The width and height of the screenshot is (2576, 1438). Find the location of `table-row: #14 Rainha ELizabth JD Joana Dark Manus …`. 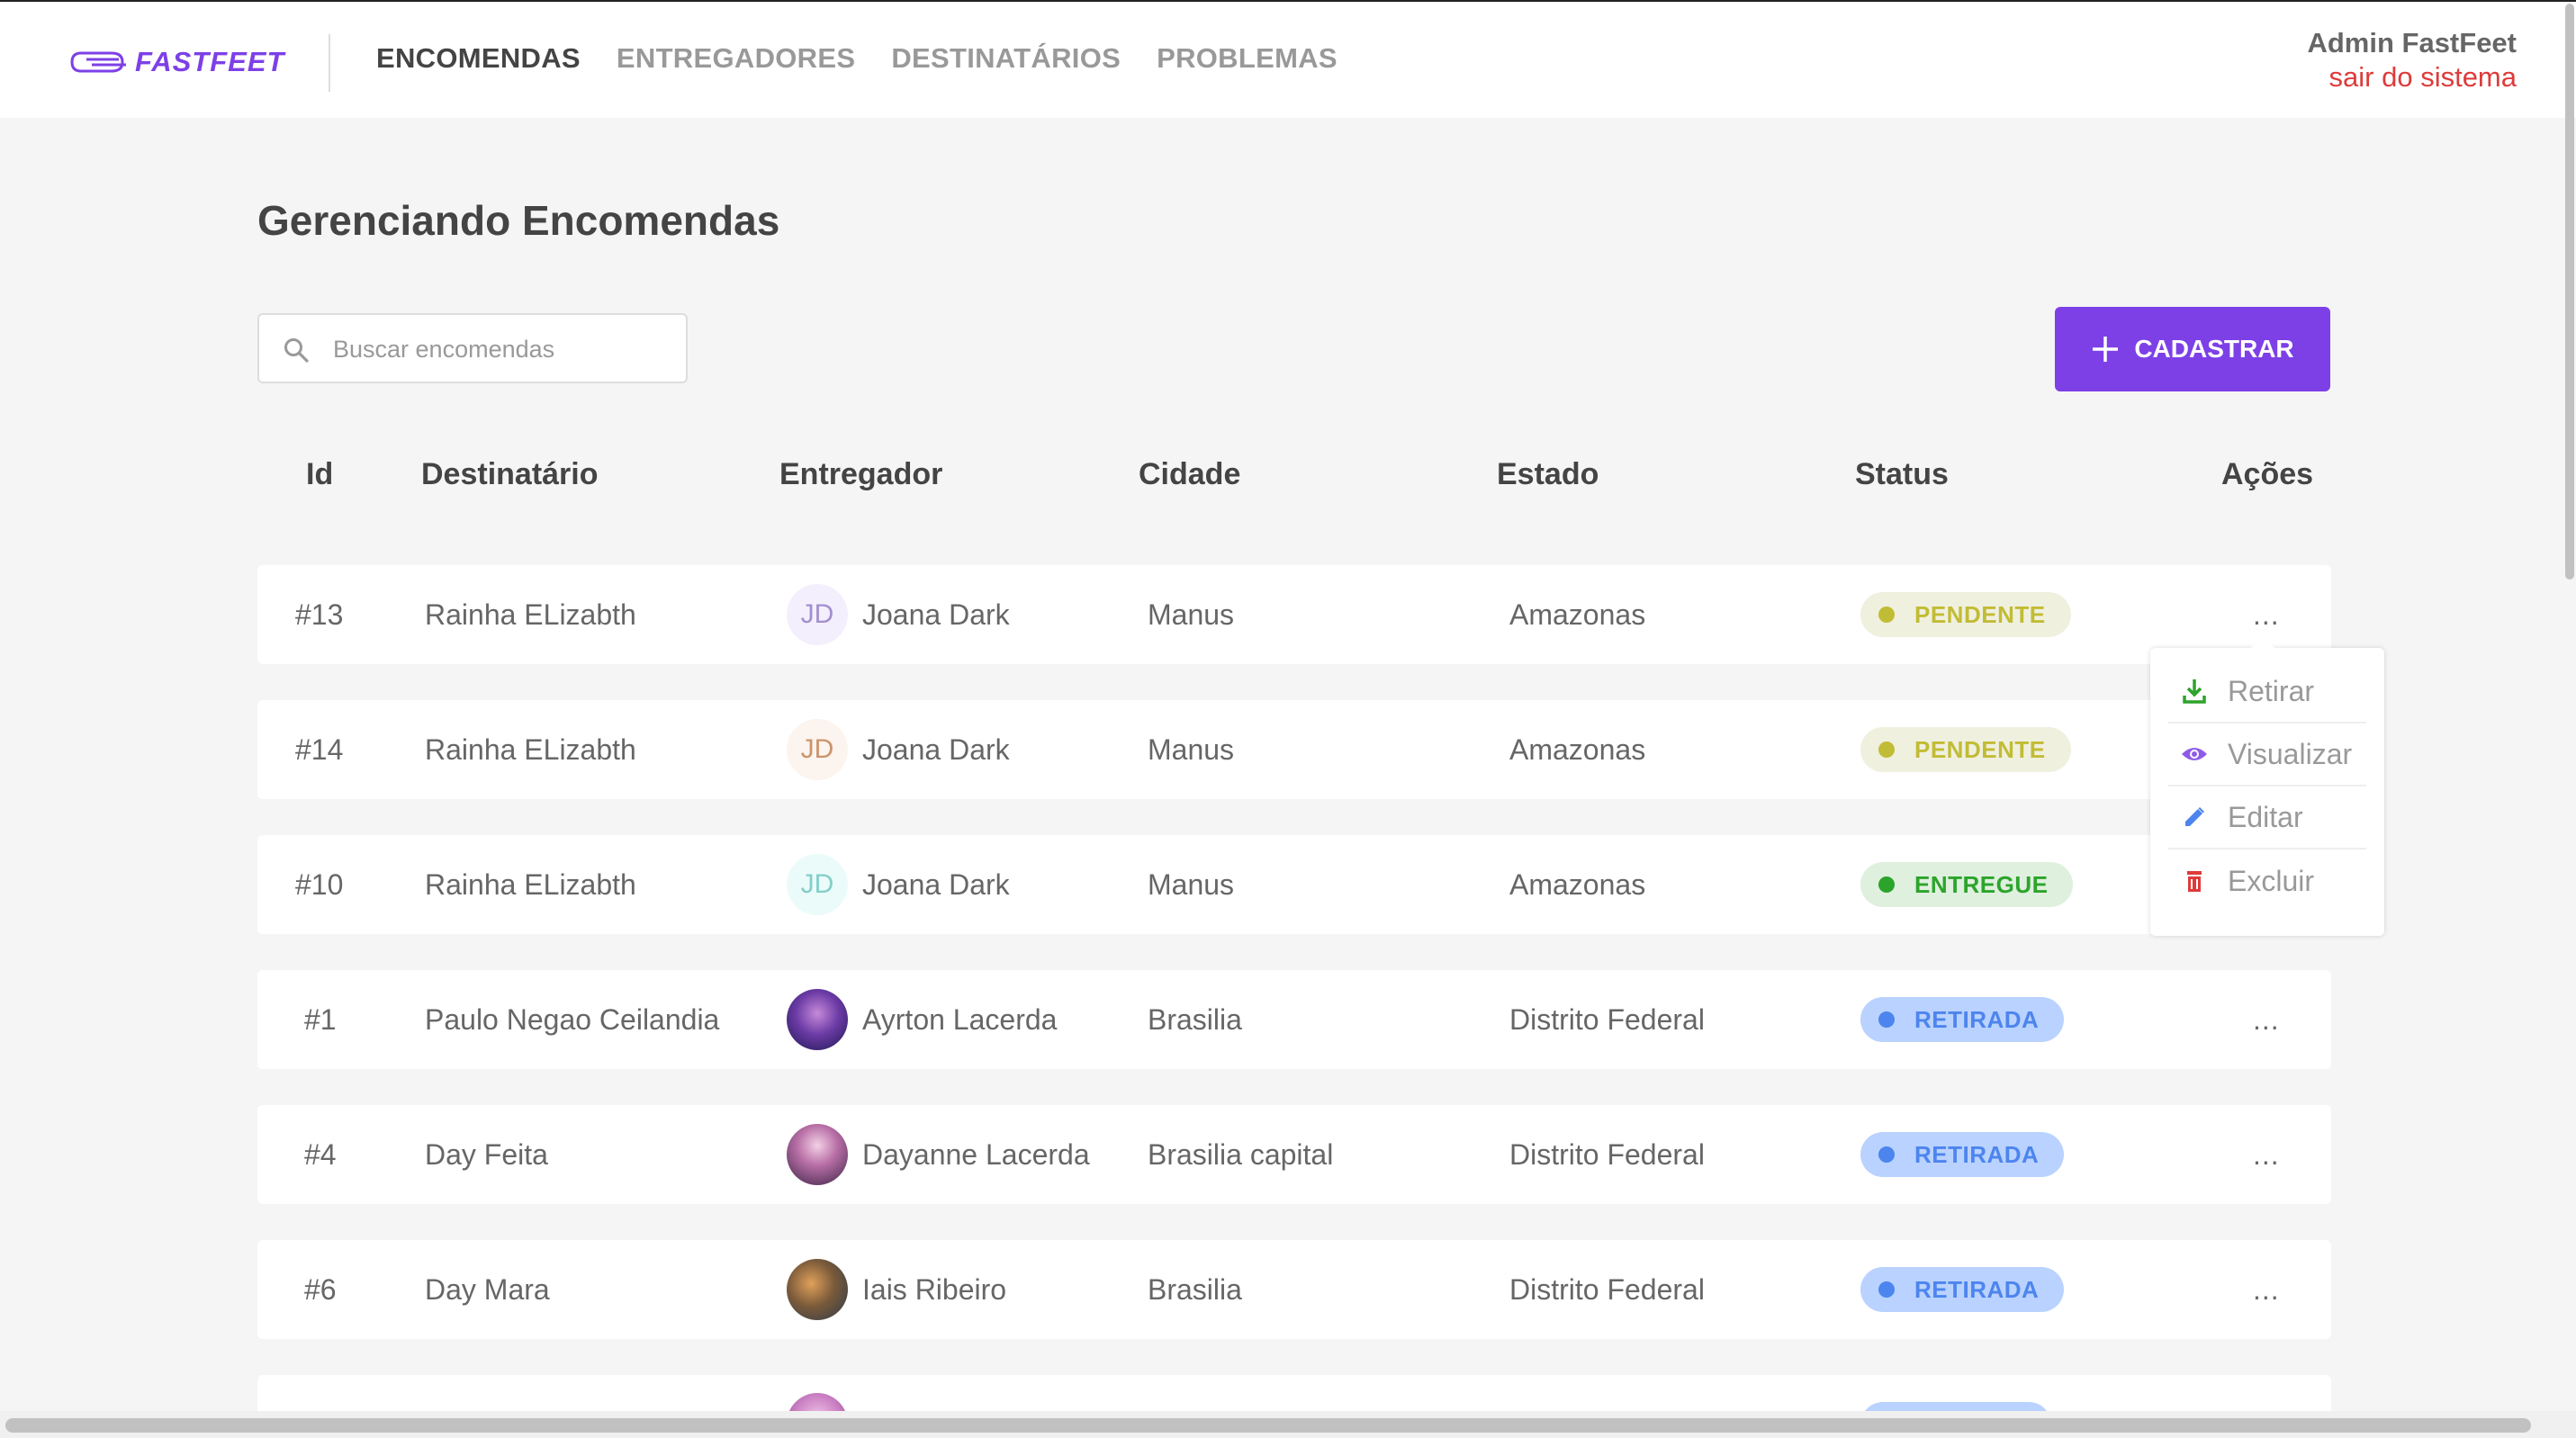

table-row: #14 Rainha ELizabth JD Joana Dark Manus … is located at coordinates (1294, 749).